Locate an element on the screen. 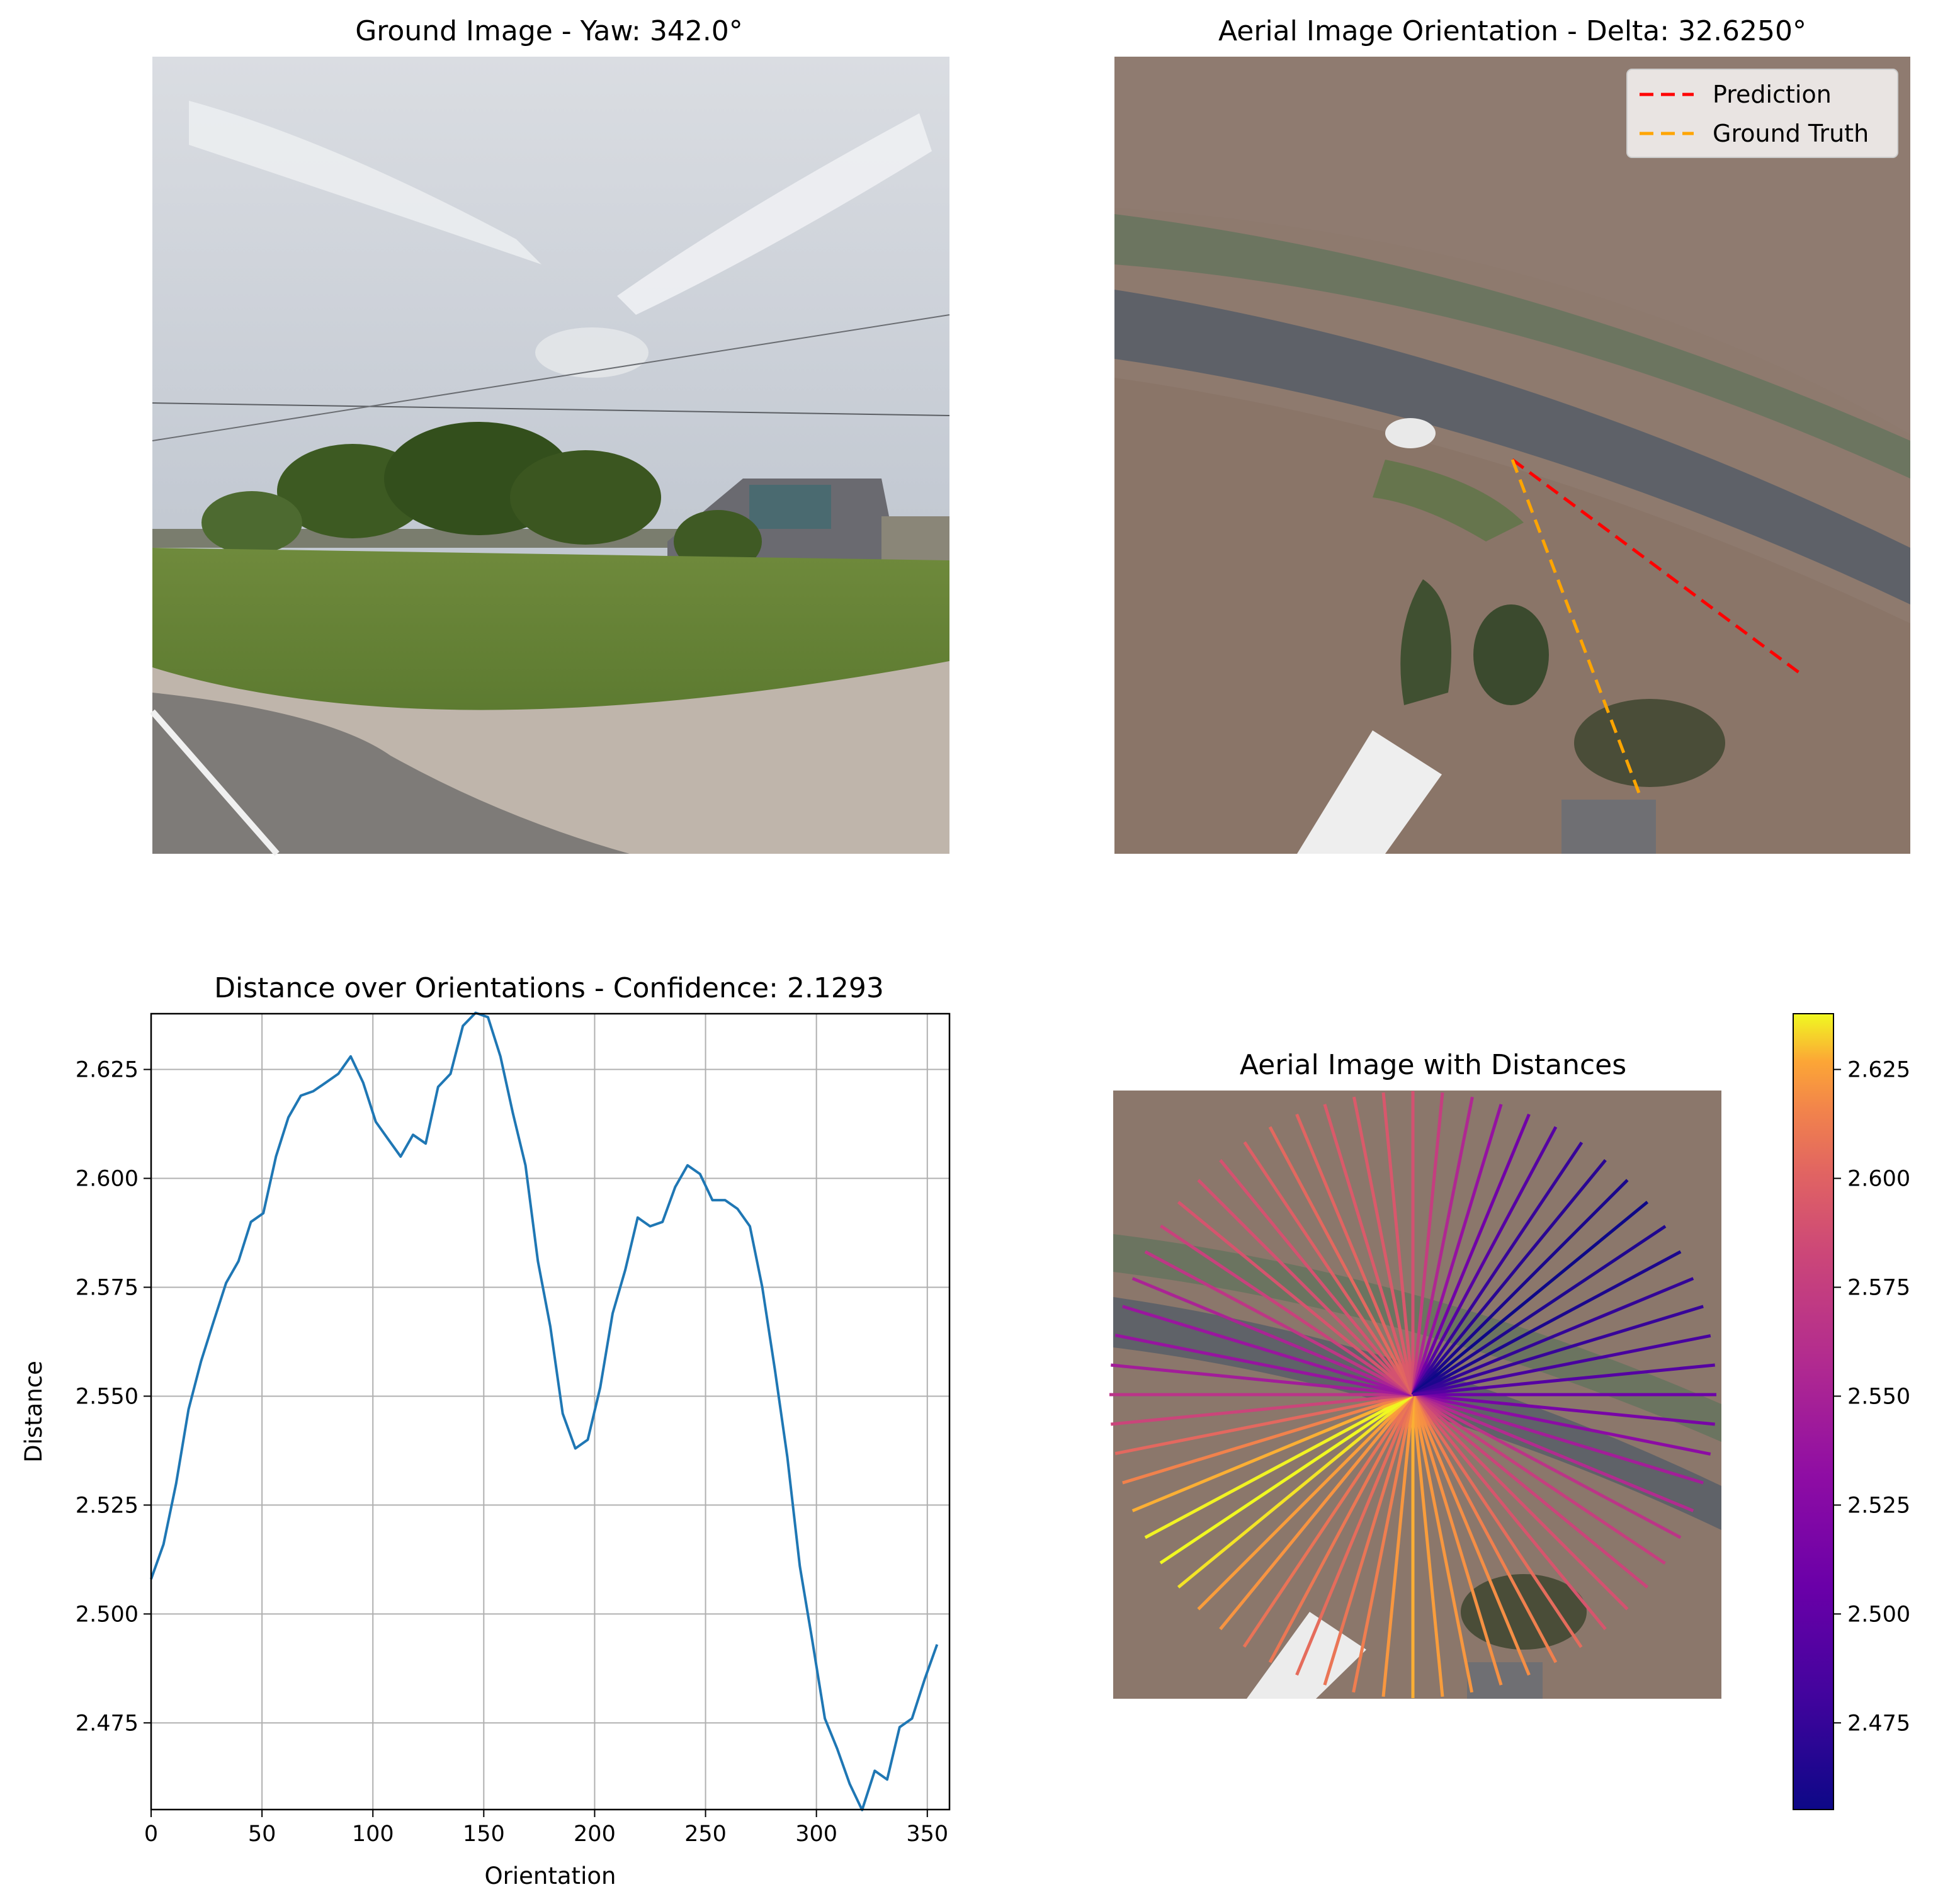 This screenshot has height=1904, width=1938. distance-y-axis-label: Distance is located at coordinates (33, 1412).